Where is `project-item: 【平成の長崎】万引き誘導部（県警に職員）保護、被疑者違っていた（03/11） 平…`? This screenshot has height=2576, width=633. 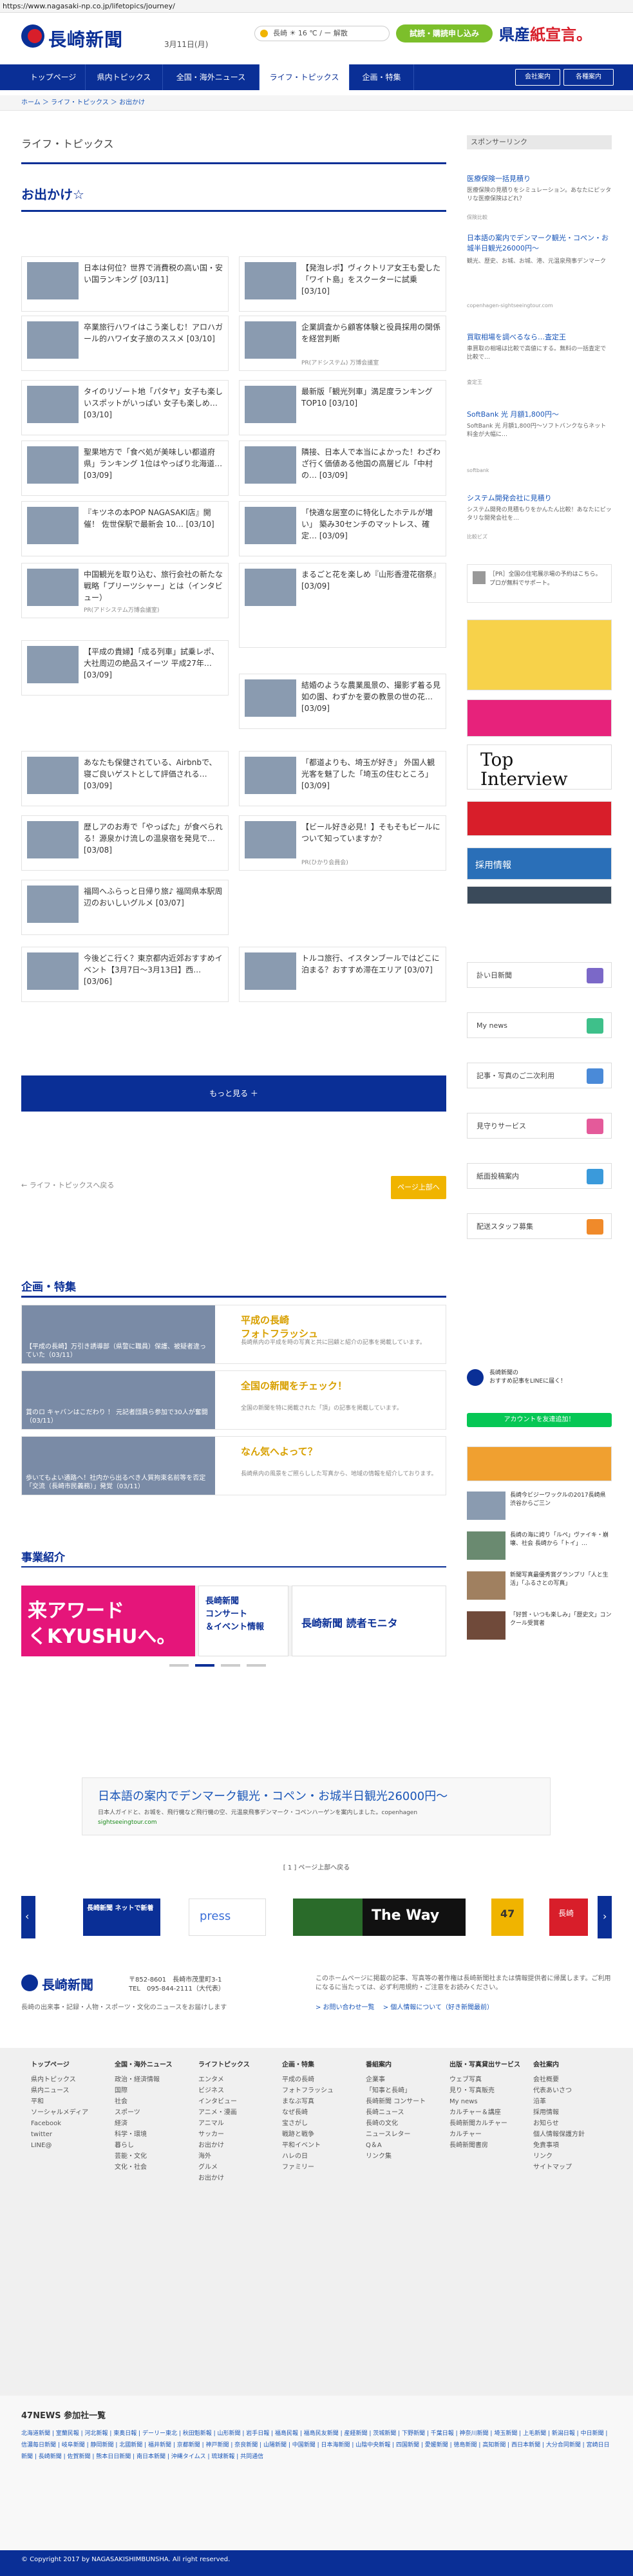
project-item: 【平成の長崎】万引き誘導部（県警に職員）保護、被疑者違っていた（03/11） 平… is located at coordinates (233, 1335).